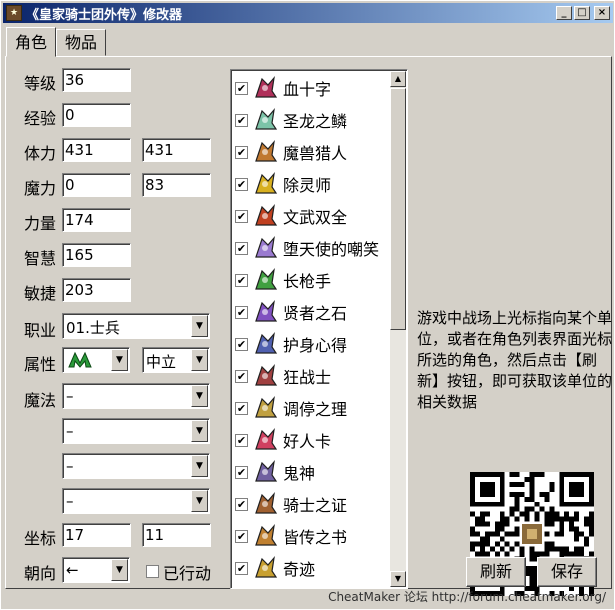 This screenshot has height=610, width=615. Describe the element at coordinates (266, 503) in the screenshot. I see `knight-proof-icon` at that location.